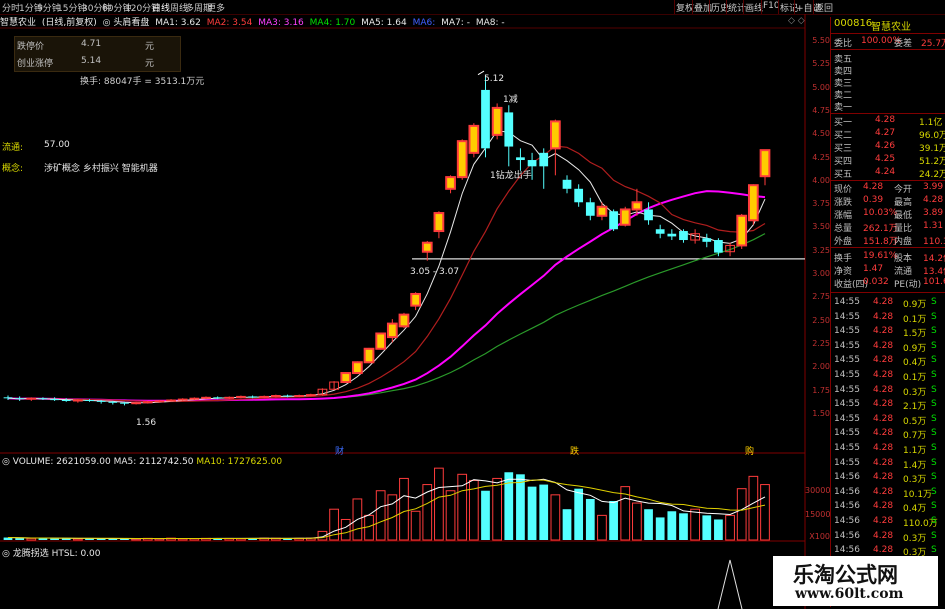  What do you see at coordinates (821, 134) in the screenshot?
I see `price-tick: 4.50` at bounding box center [821, 134].